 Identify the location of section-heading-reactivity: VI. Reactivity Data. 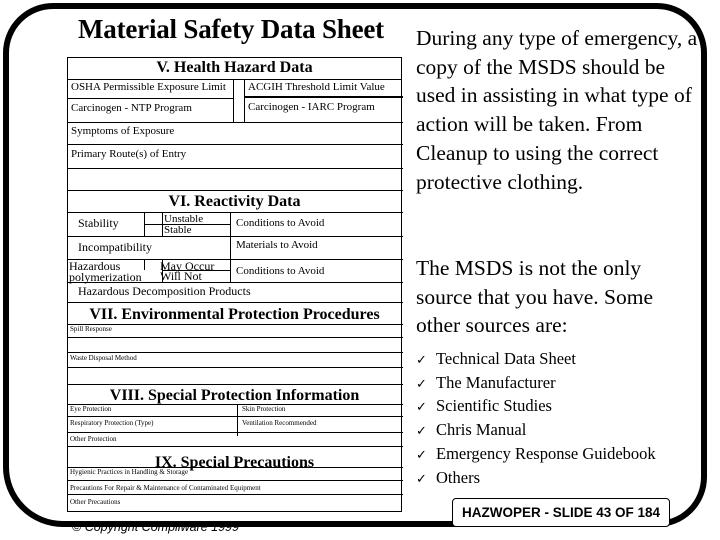
(234, 201).